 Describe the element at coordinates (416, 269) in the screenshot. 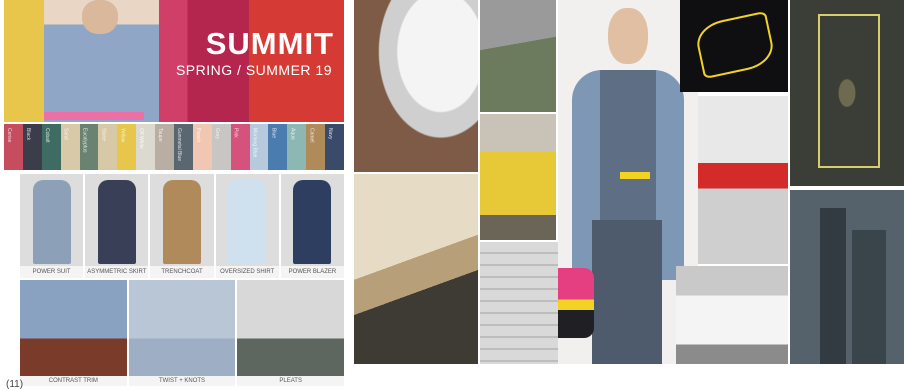

I see `stair-illustration-image` at that location.